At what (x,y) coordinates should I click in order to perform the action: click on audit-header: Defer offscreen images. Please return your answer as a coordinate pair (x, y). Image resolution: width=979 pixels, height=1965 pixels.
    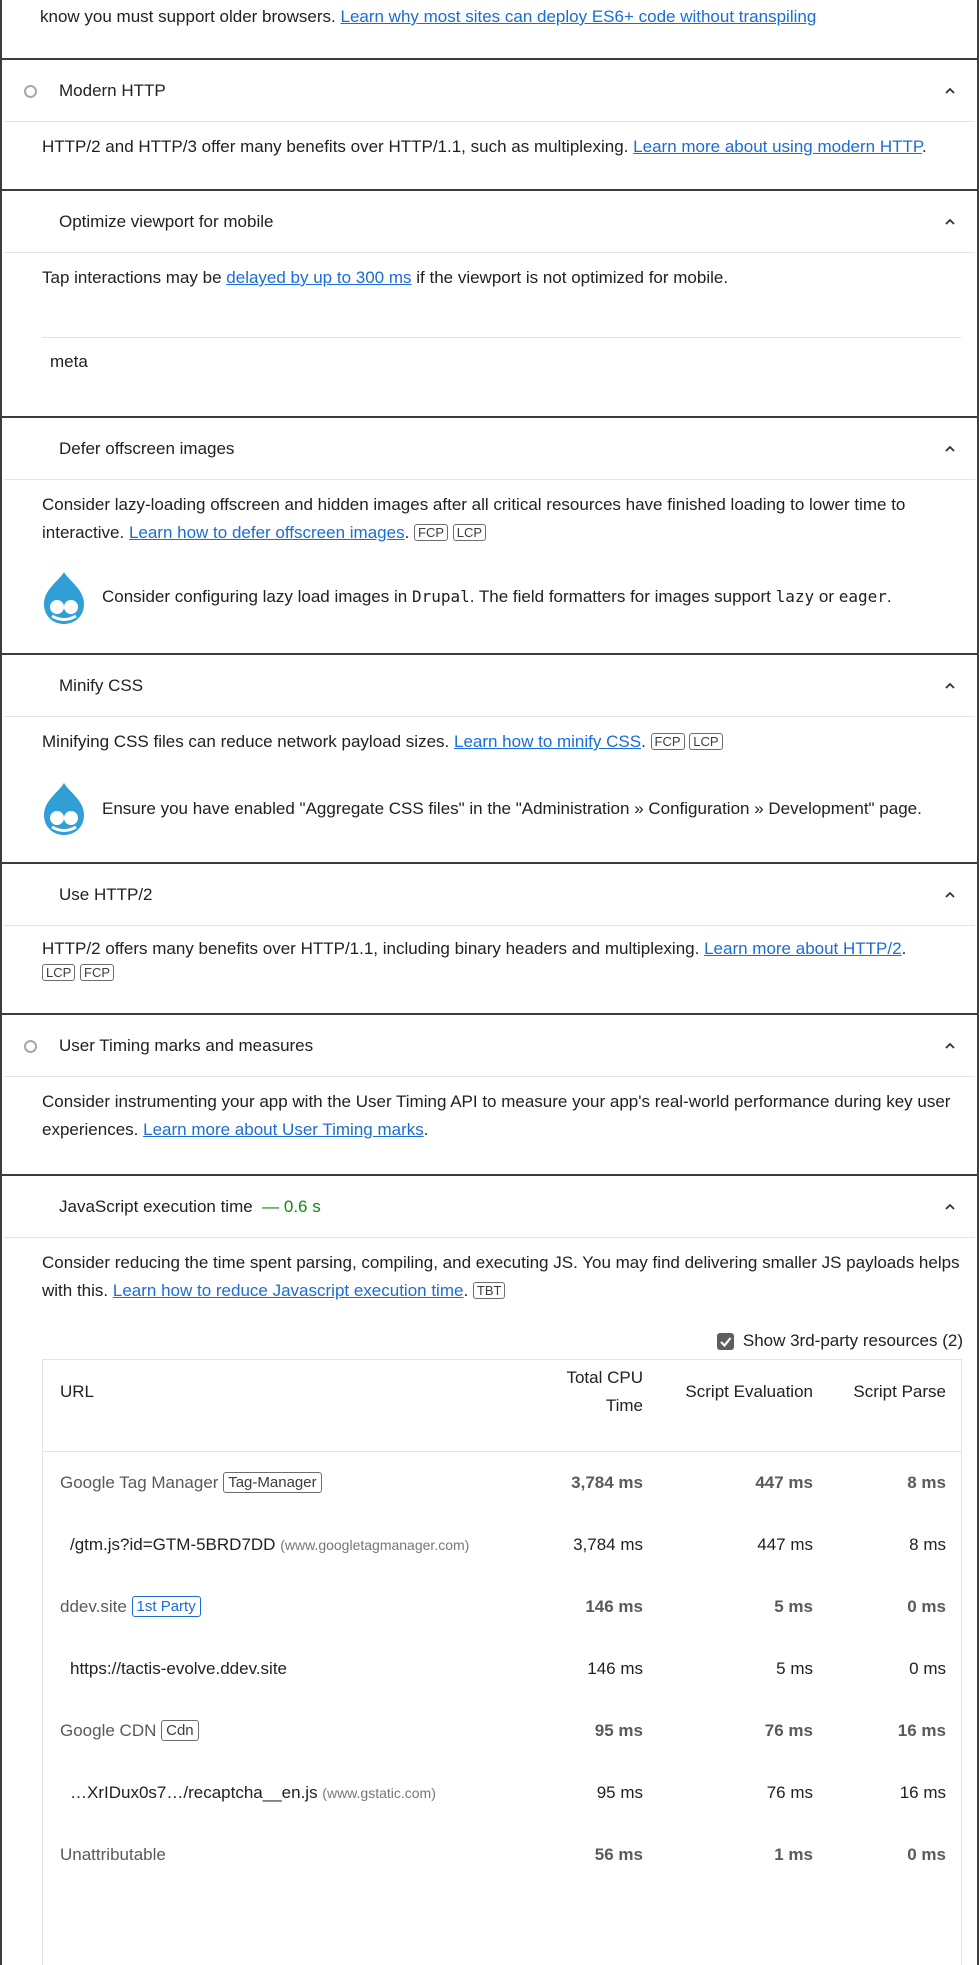
    Looking at the image, I should click on (489, 449).